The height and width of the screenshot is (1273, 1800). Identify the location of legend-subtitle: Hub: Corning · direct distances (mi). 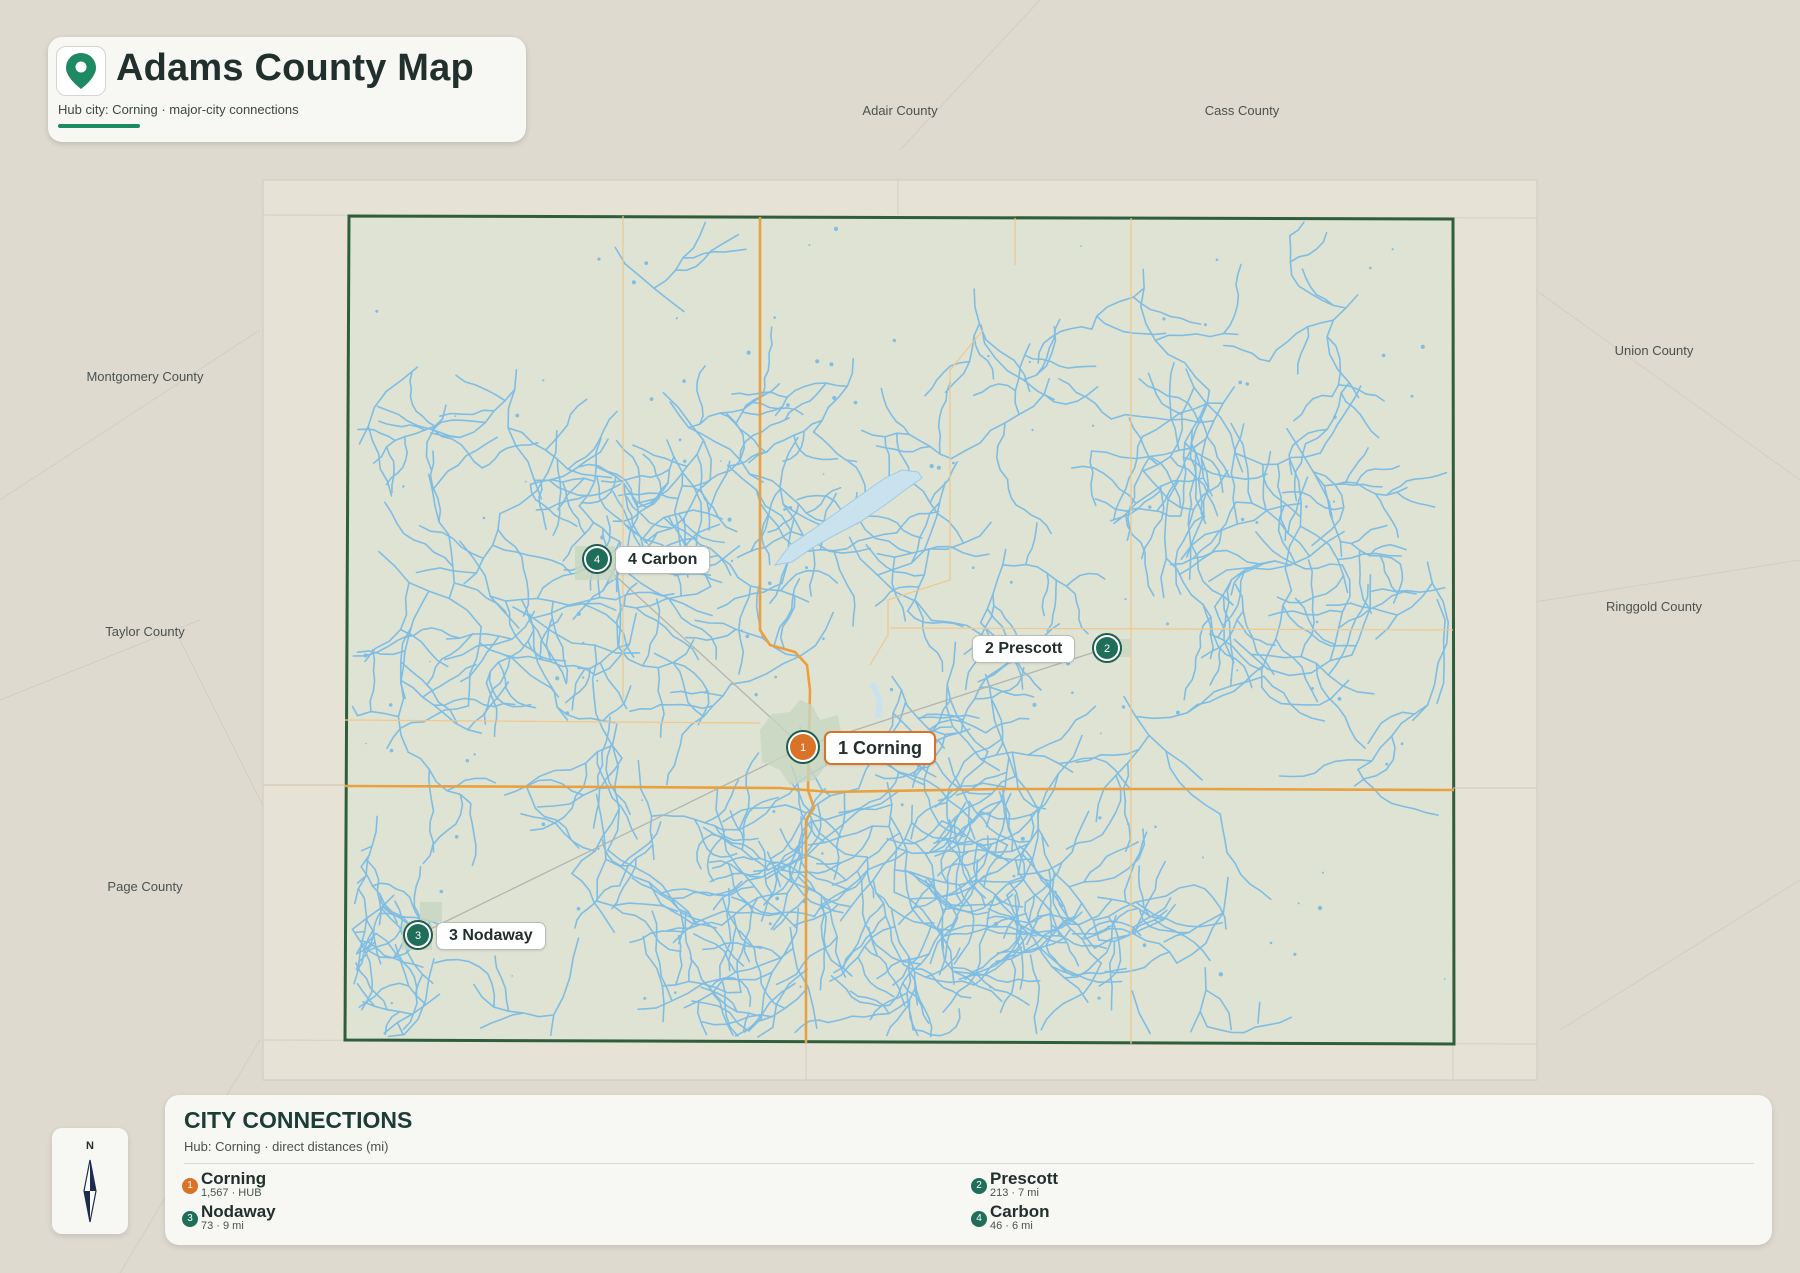
(286, 1146).